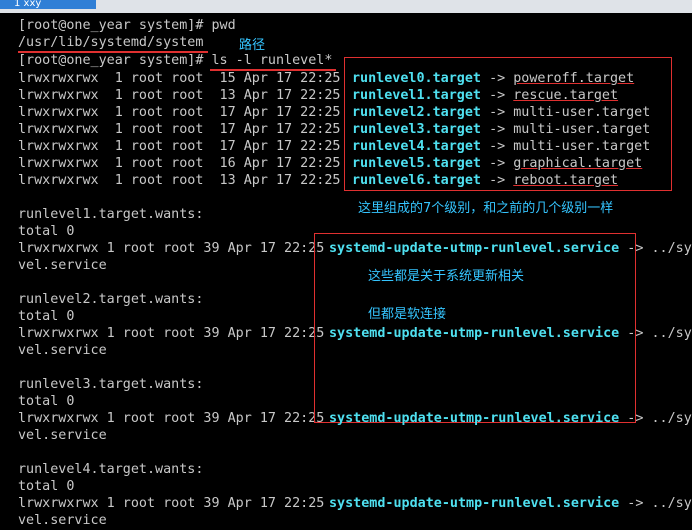  What do you see at coordinates (179, 78) in the screenshot?
I see `terminal-line: lrwxrwxrwx 1 root root 15 Apr 17 22:25` at bounding box center [179, 78].